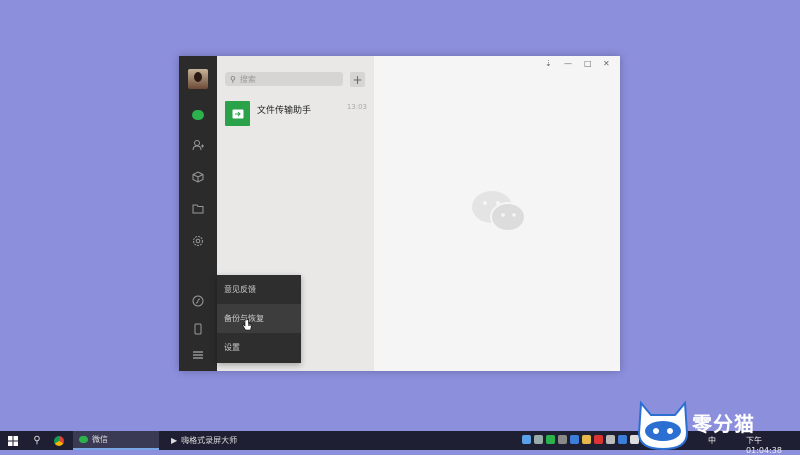 The width and height of the screenshot is (800, 455). What do you see at coordinates (550, 439) in the screenshot?
I see `tray-wechat-icon` at bounding box center [550, 439].